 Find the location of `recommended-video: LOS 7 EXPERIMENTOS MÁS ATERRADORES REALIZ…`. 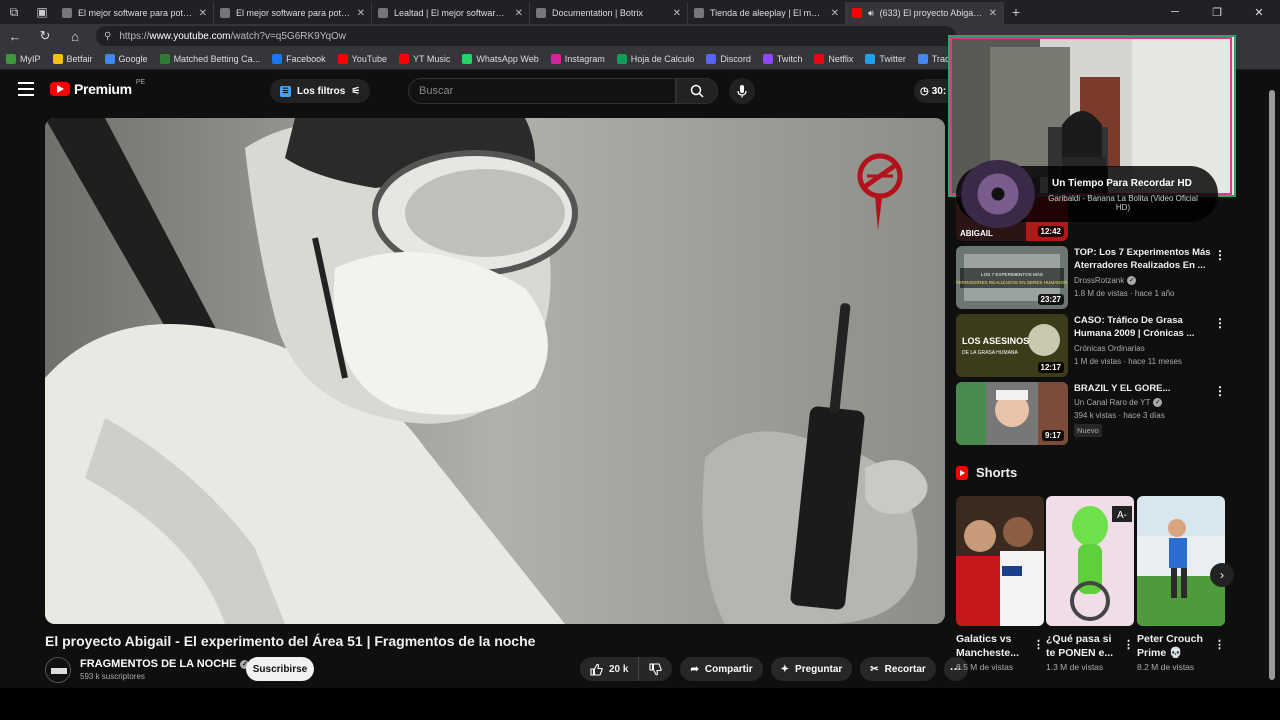

recommended-video: LOS 7 EXPERIMENTOS MÁS ATERRADORES REALIZ… is located at coordinates (1096, 278).